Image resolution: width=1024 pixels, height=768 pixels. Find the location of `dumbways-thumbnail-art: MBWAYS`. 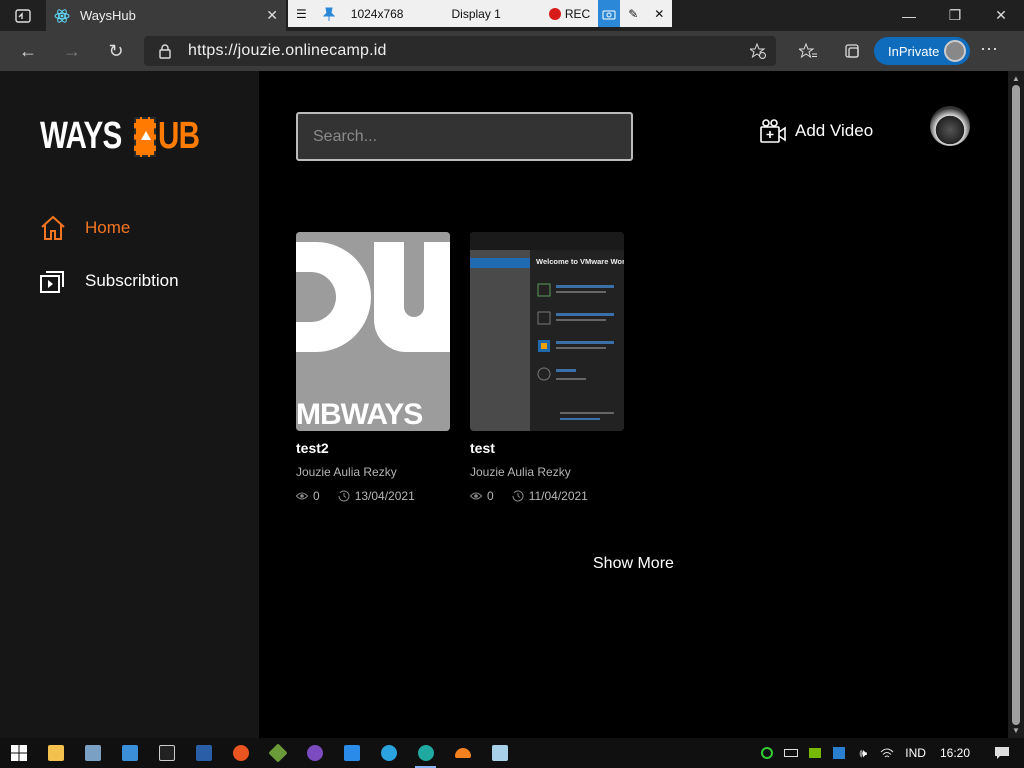

dumbways-thumbnail-art: MBWAYS is located at coordinates (373, 331).